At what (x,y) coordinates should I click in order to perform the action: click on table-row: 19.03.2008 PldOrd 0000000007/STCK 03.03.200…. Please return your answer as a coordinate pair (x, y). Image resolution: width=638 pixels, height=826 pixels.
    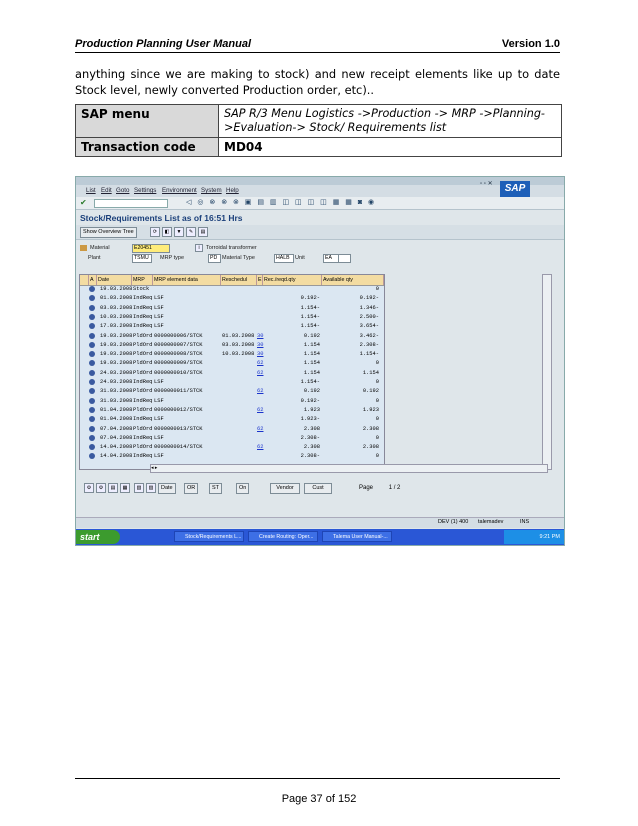
    Looking at the image, I should click on (232, 345).